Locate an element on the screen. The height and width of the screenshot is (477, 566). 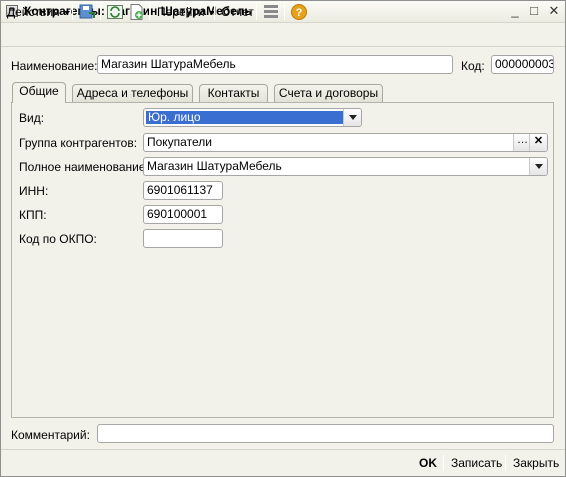
save-and-close-icon is located at coordinates (87, 12).